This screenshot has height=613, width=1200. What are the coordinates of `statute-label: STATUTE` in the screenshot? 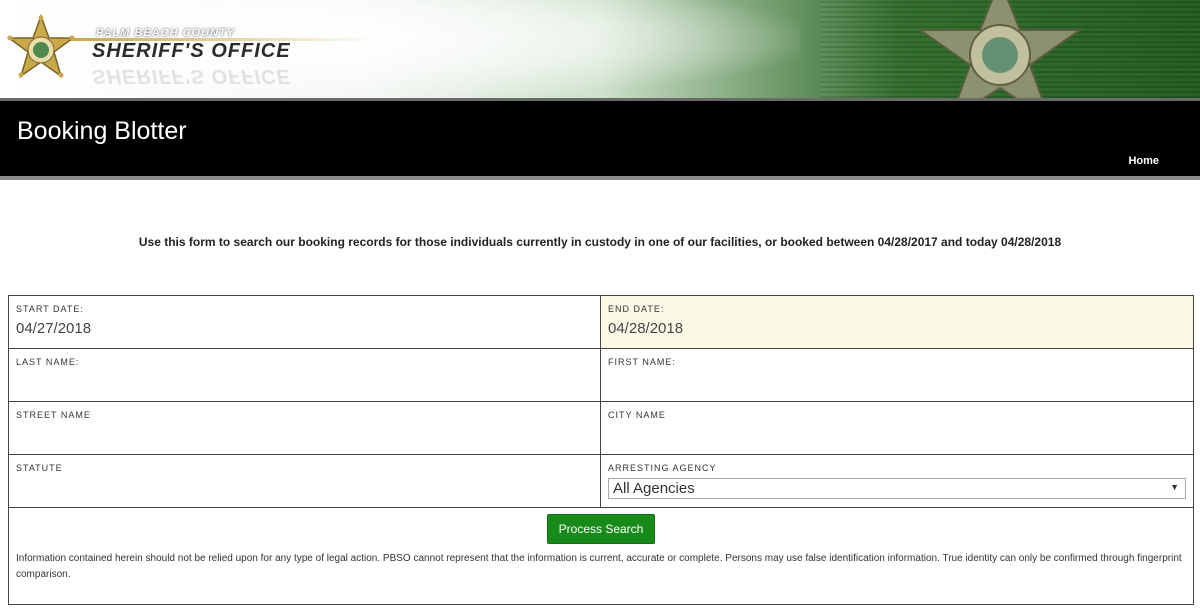 It's located at (39, 468).